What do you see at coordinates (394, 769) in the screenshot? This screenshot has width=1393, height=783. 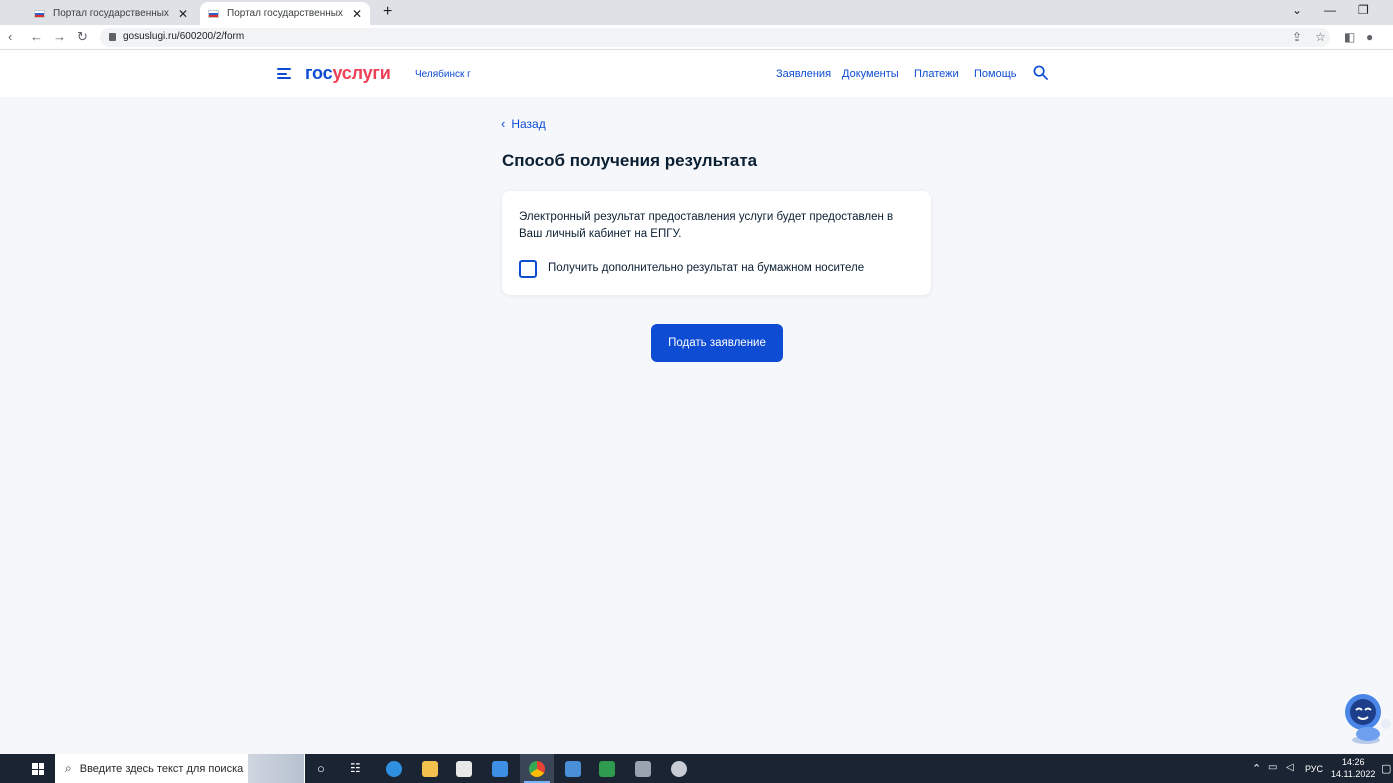 I see `edge-icon` at bounding box center [394, 769].